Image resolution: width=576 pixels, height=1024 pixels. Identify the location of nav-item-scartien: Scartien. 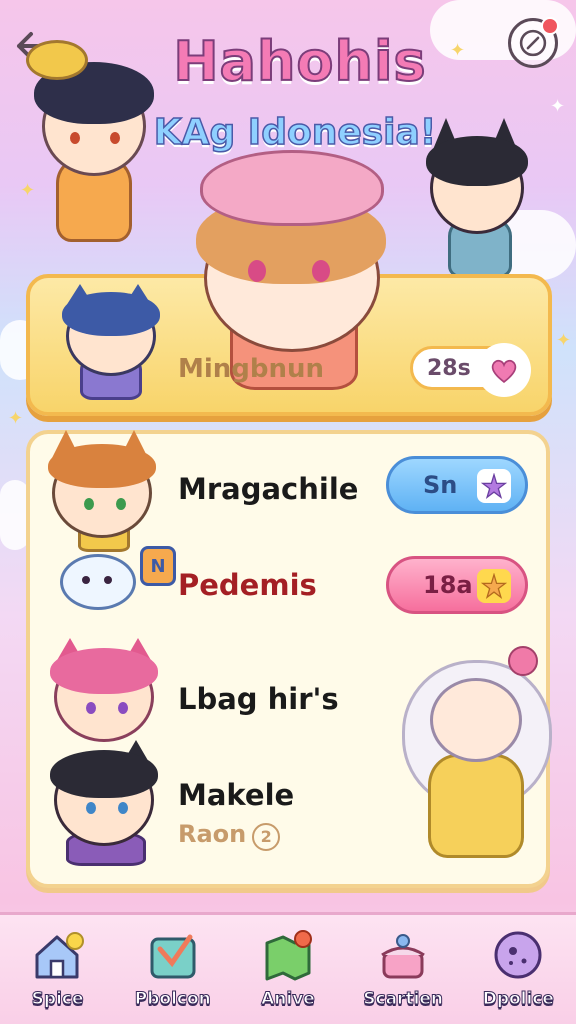
(403, 969).